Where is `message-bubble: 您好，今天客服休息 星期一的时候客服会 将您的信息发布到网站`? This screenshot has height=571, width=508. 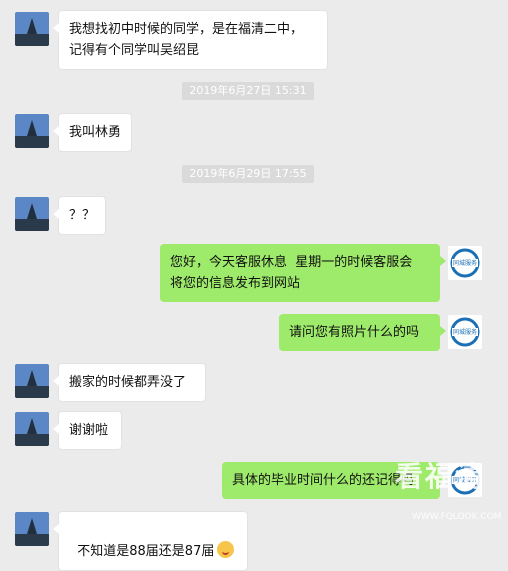
message-bubble: 您好，今天客服休息 星期一的时候客服会 将您的信息发布到网站 is located at coordinates (303, 273).